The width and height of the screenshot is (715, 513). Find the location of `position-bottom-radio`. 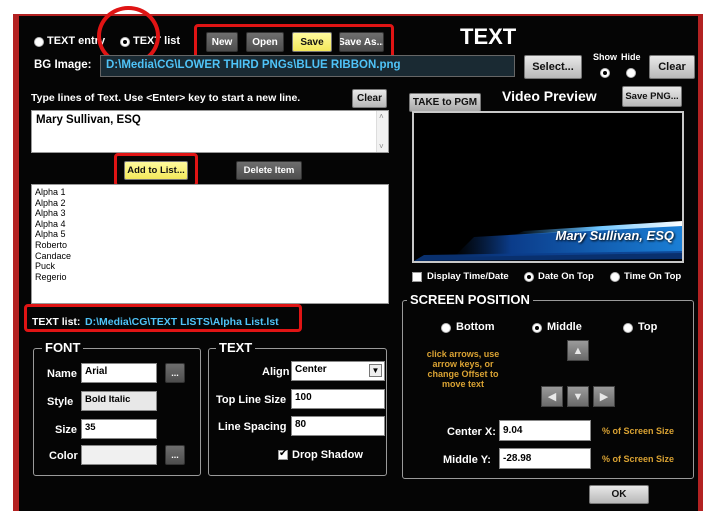

position-bottom-radio is located at coordinates (446, 328).